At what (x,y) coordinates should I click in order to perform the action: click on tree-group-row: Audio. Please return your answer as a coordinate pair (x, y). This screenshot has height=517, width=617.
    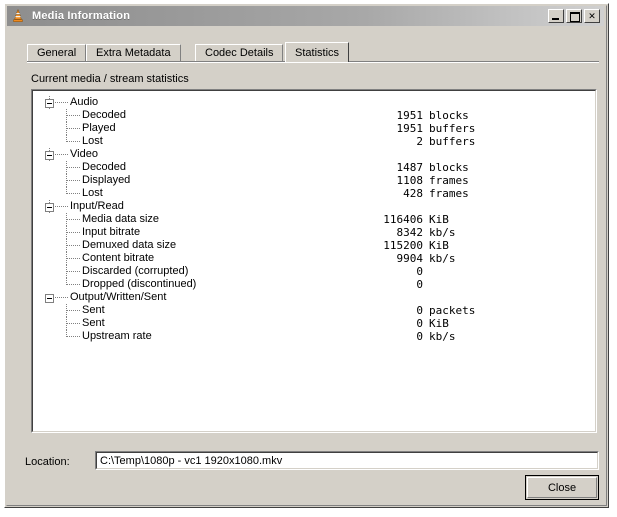
    Looking at the image, I should click on (314, 102).